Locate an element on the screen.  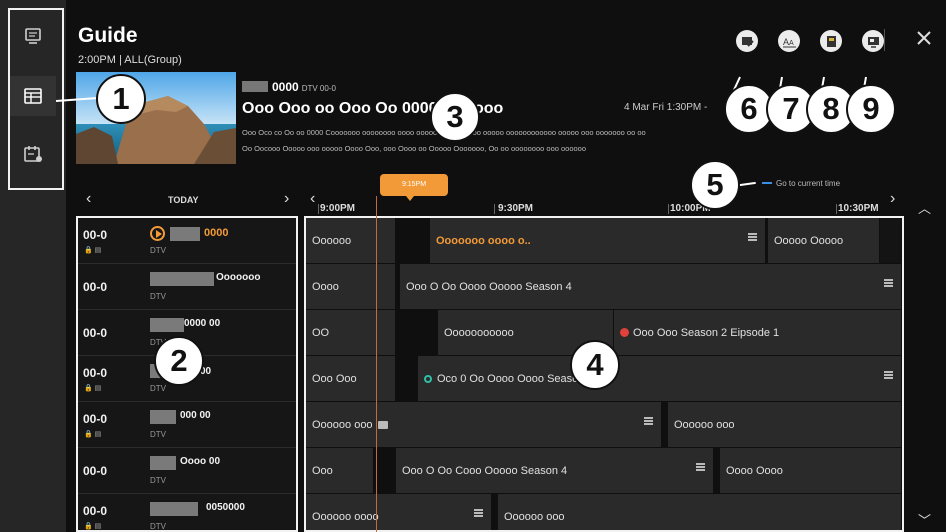
page-title: Guide is located at coordinates (108, 35).